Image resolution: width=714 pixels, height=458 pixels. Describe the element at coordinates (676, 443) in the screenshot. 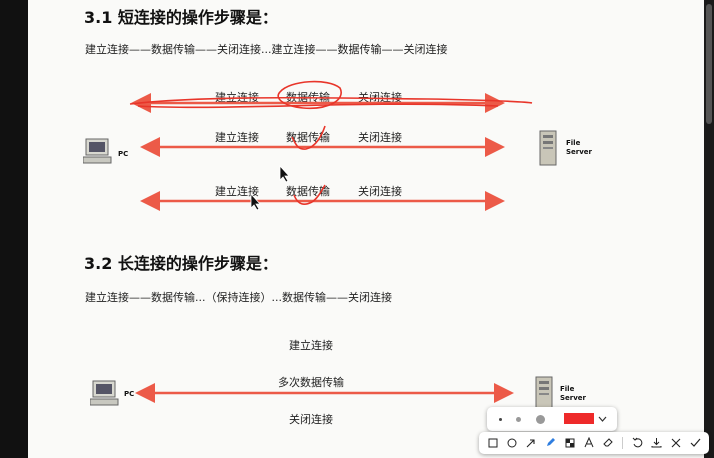

I see `close-icon` at that location.